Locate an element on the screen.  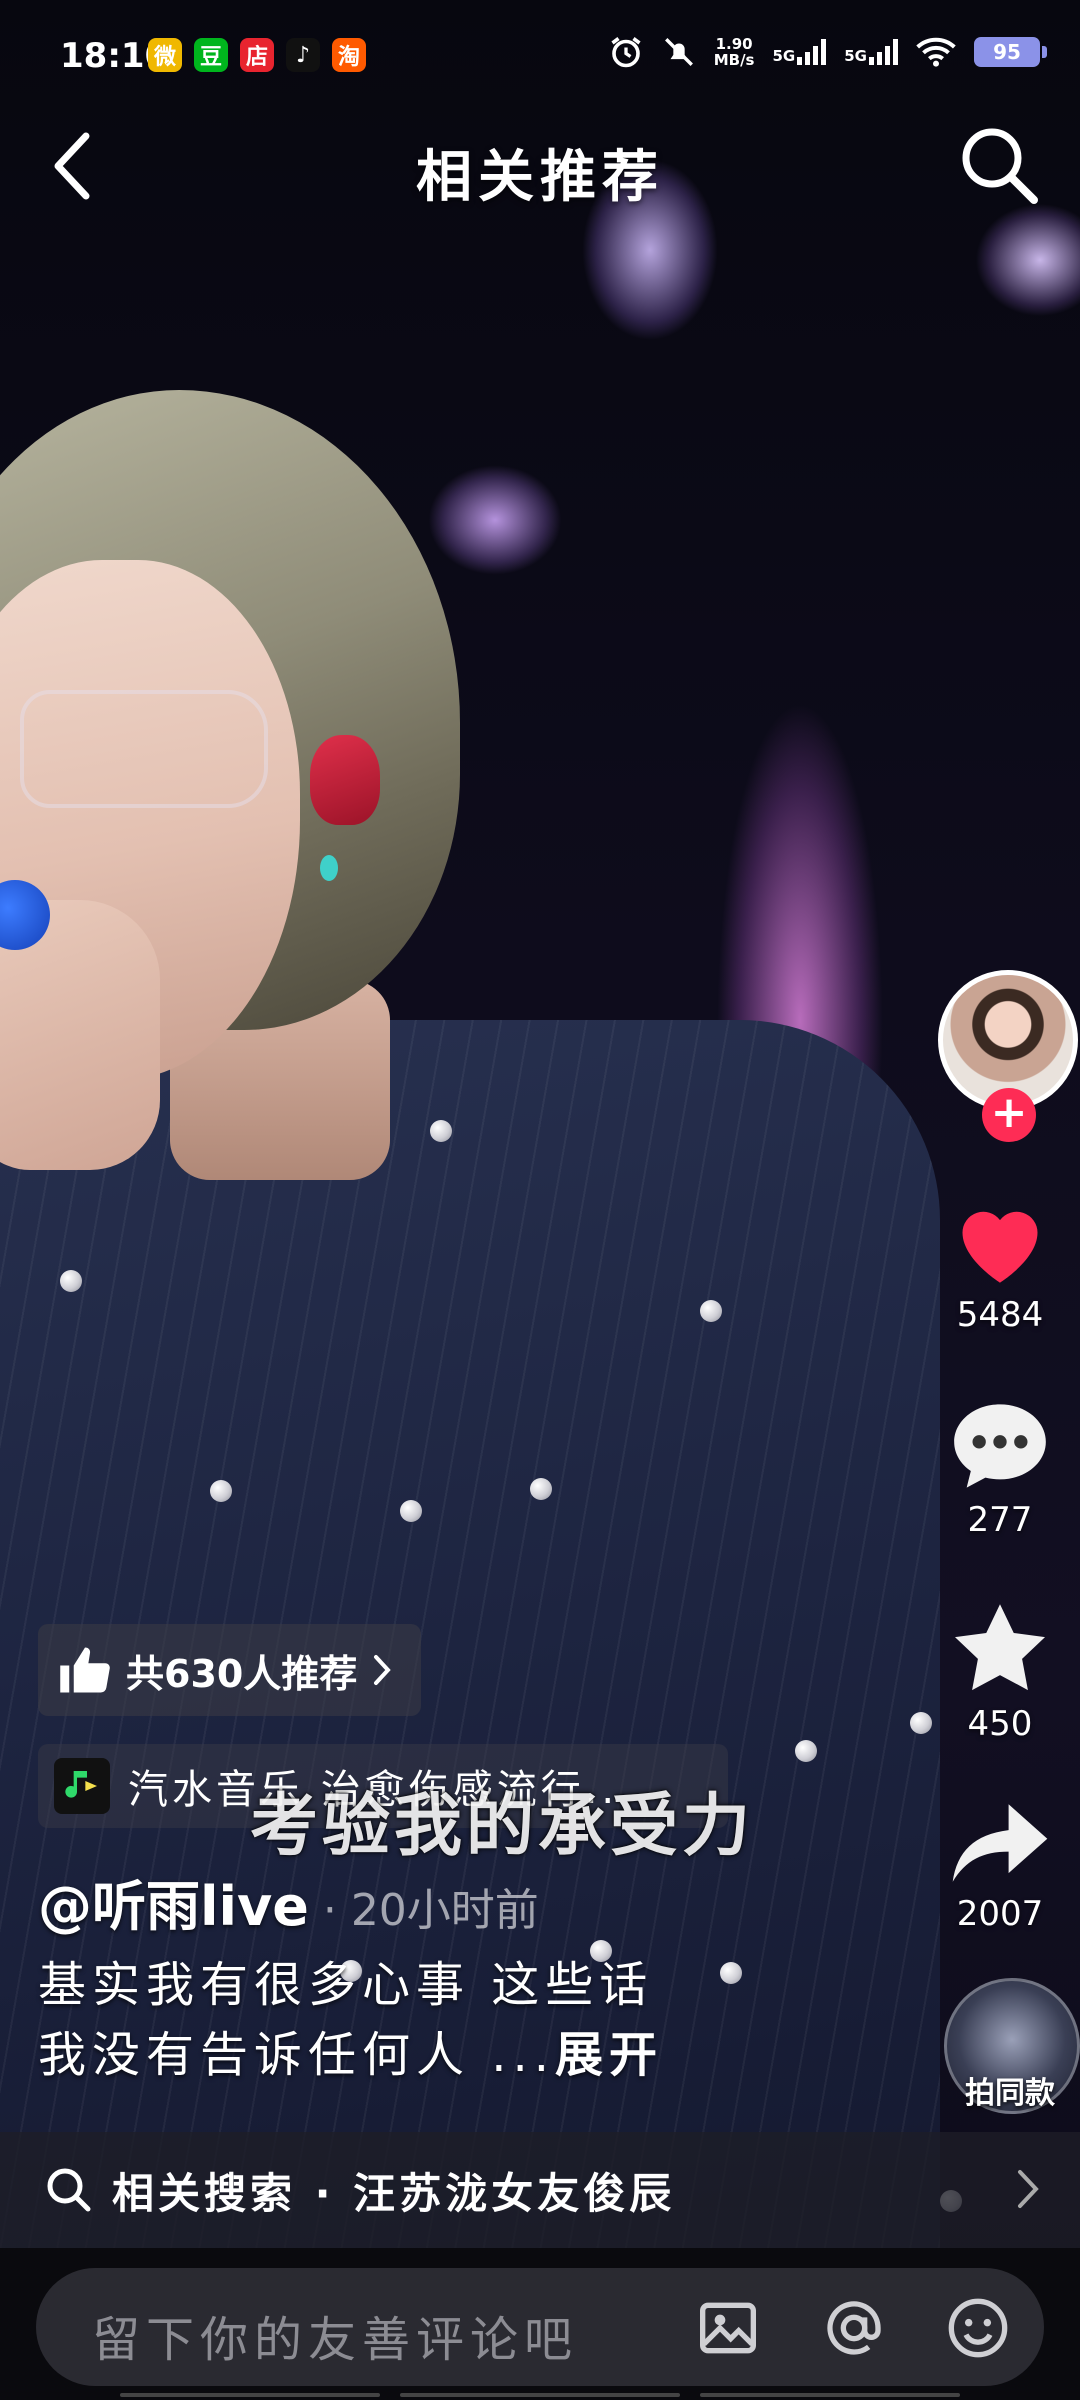
in-ear-monitor is located at coordinates (345, 780).